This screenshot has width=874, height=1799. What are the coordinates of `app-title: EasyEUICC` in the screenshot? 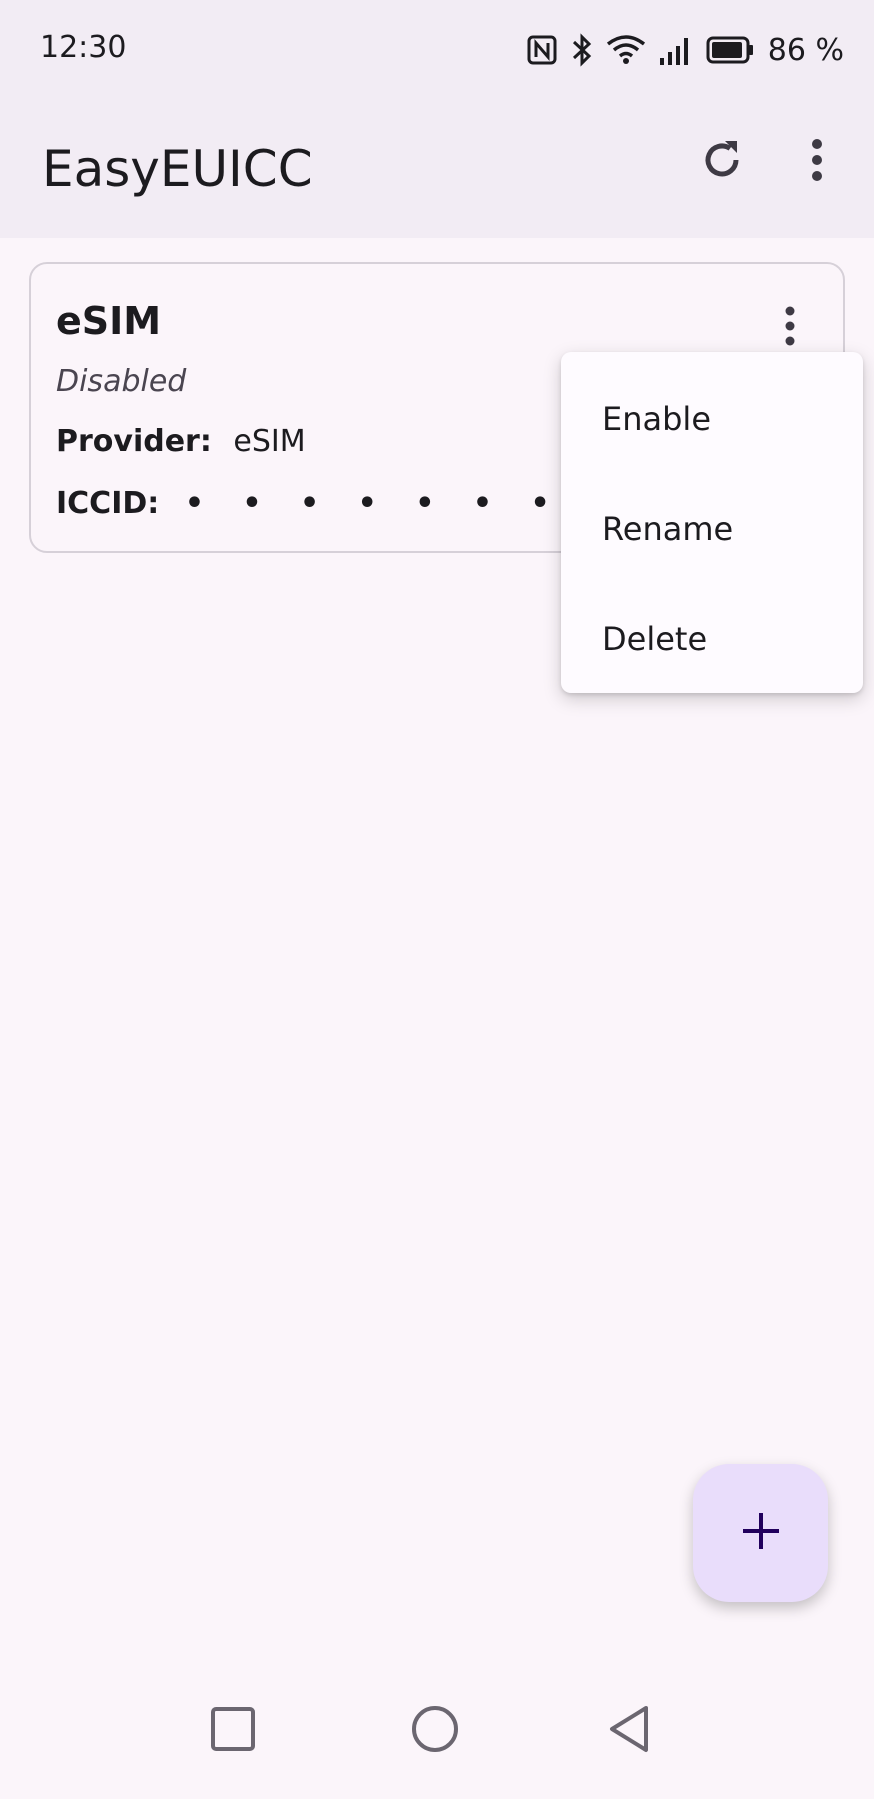 It's located at (177, 169).